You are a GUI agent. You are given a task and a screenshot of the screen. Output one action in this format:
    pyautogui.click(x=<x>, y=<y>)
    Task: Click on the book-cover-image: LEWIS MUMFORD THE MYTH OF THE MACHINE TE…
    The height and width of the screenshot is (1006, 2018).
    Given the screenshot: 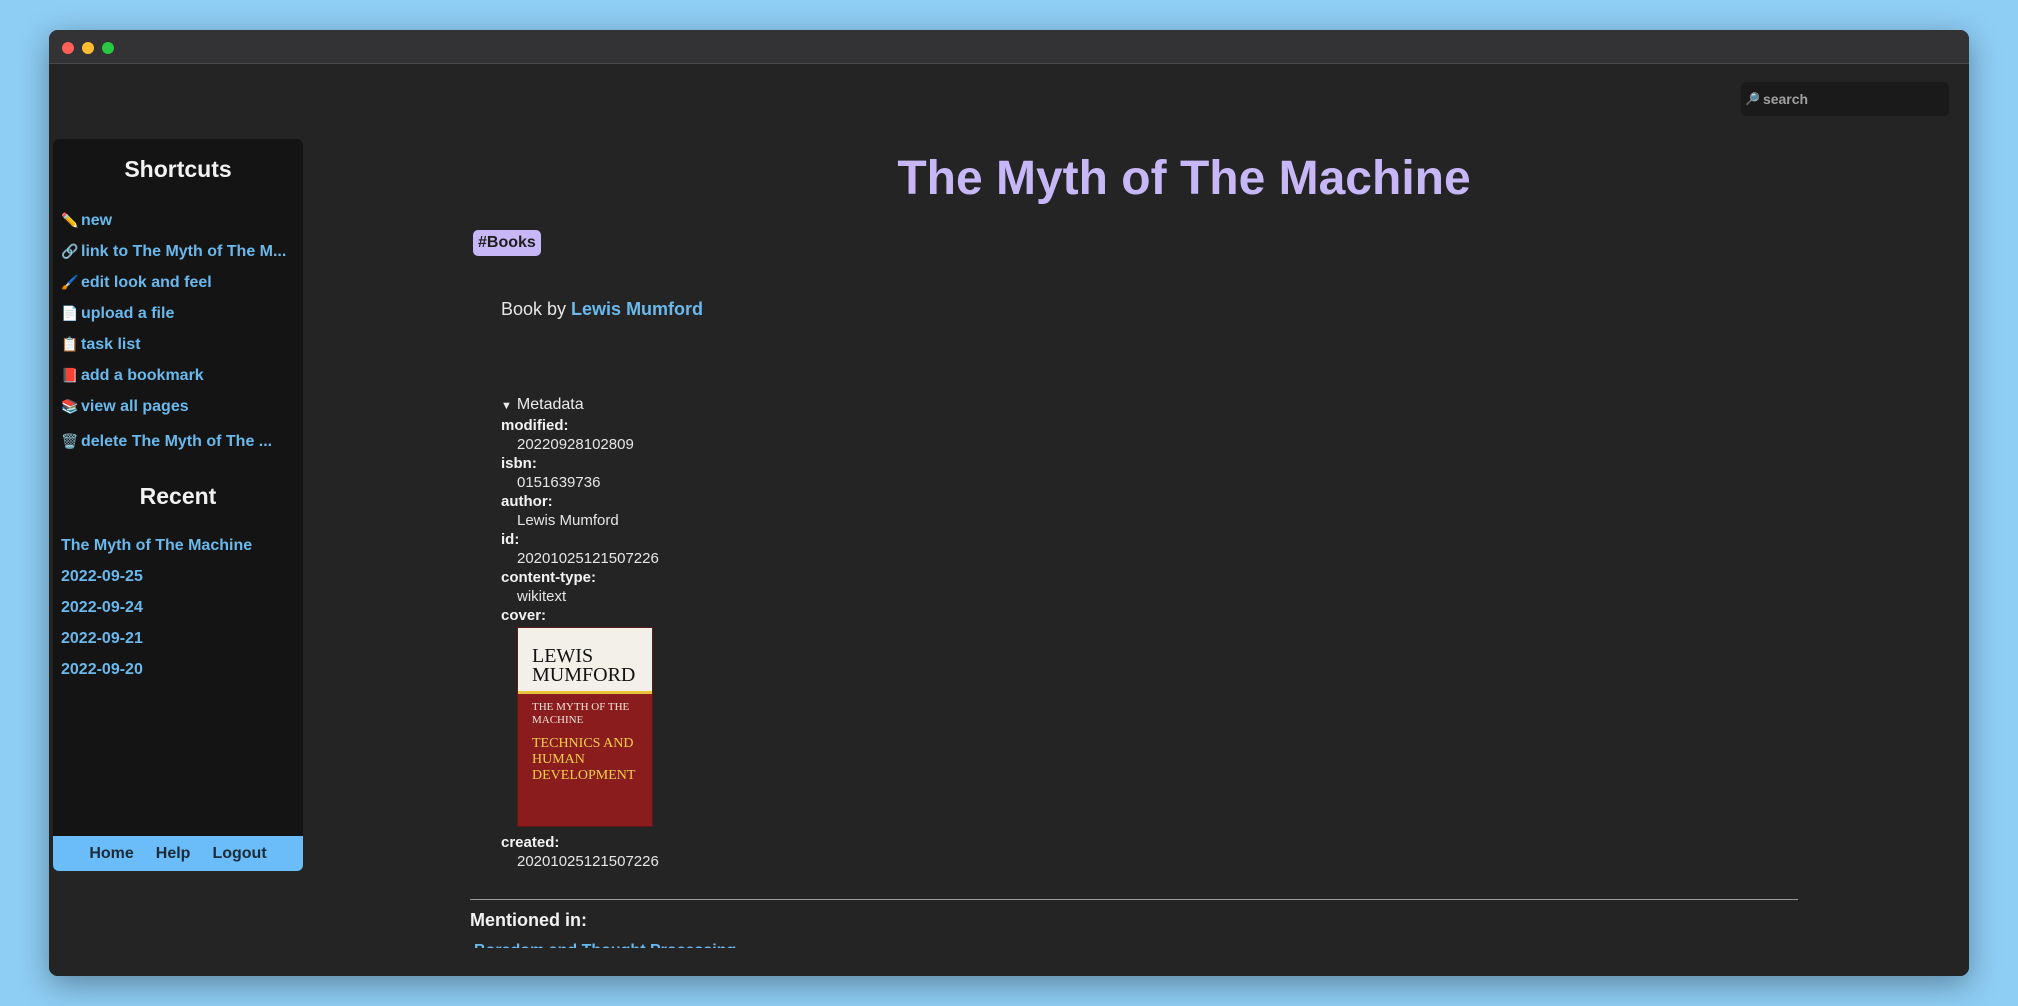 What is the action you would take?
    pyautogui.click(x=585, y=727)
    